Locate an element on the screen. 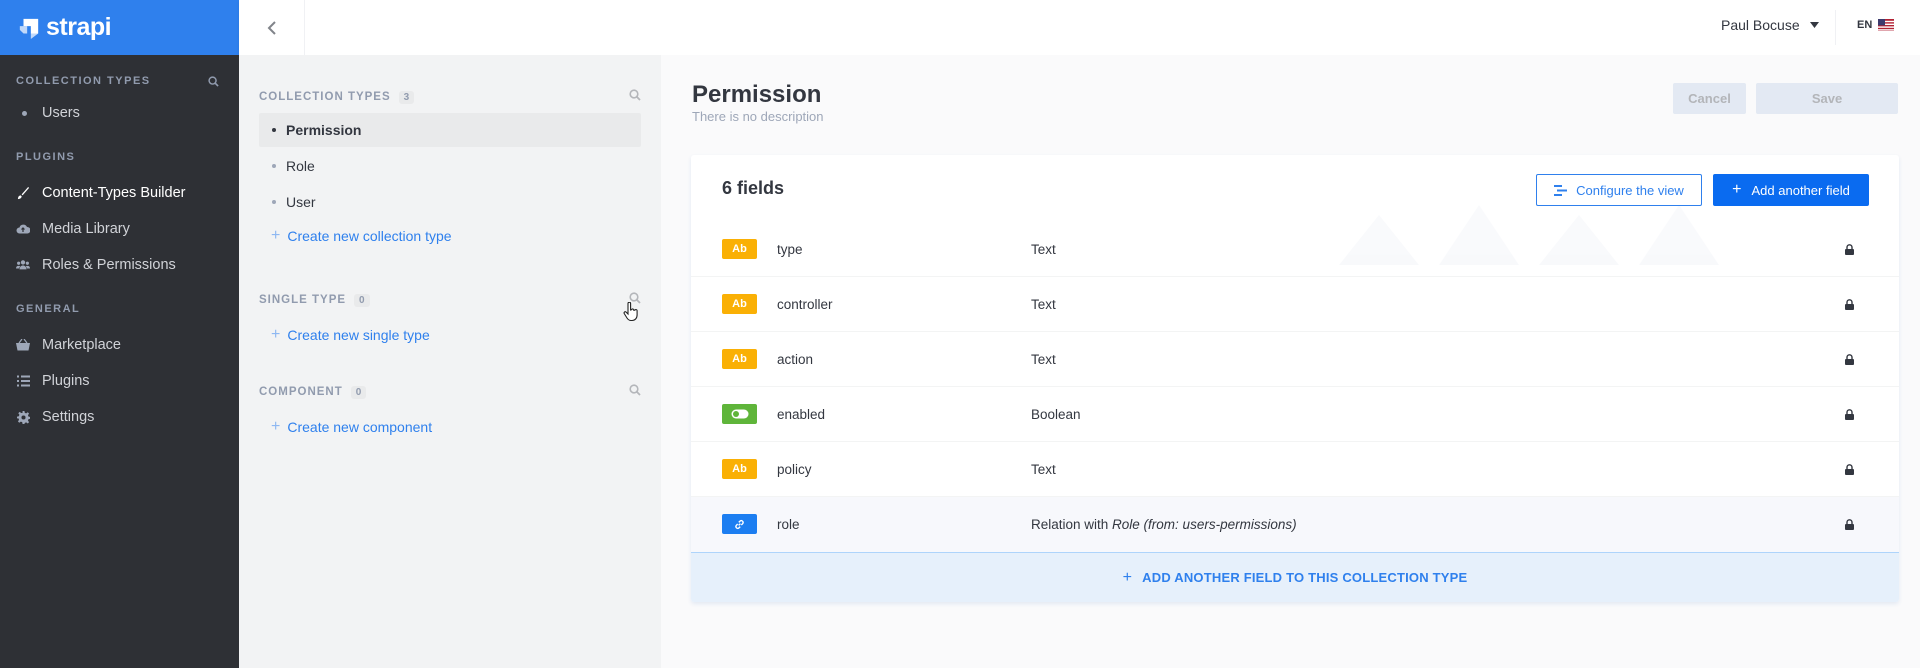 This screenshot has width=1920, height=668. add-field-label: Add another field is located at coordinates (1800, 190).